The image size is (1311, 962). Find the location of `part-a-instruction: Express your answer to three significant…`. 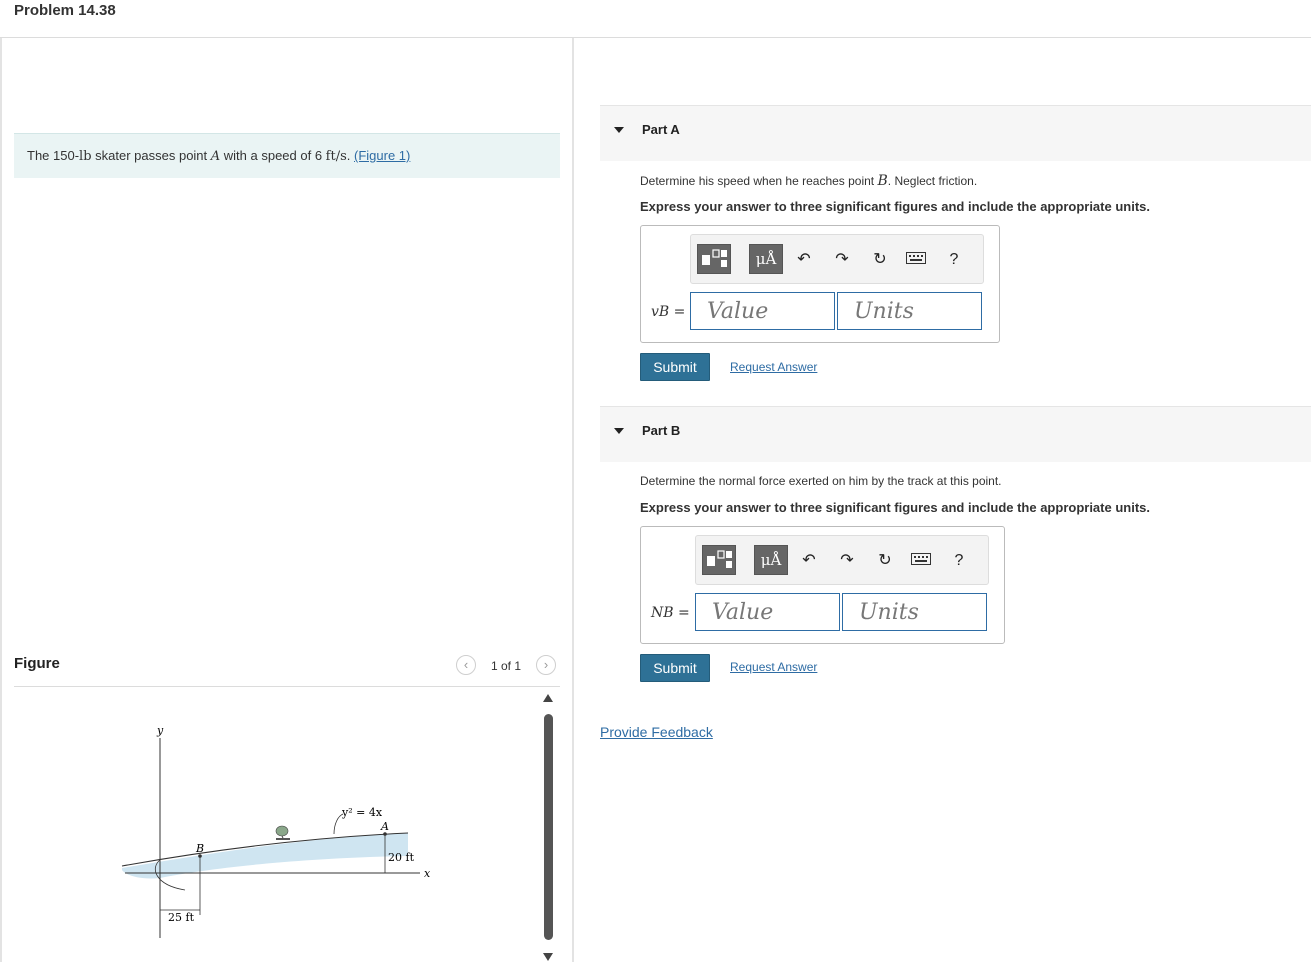

part-a-instruction: Express your answer to three significant… is located at coordinates (895, 206).